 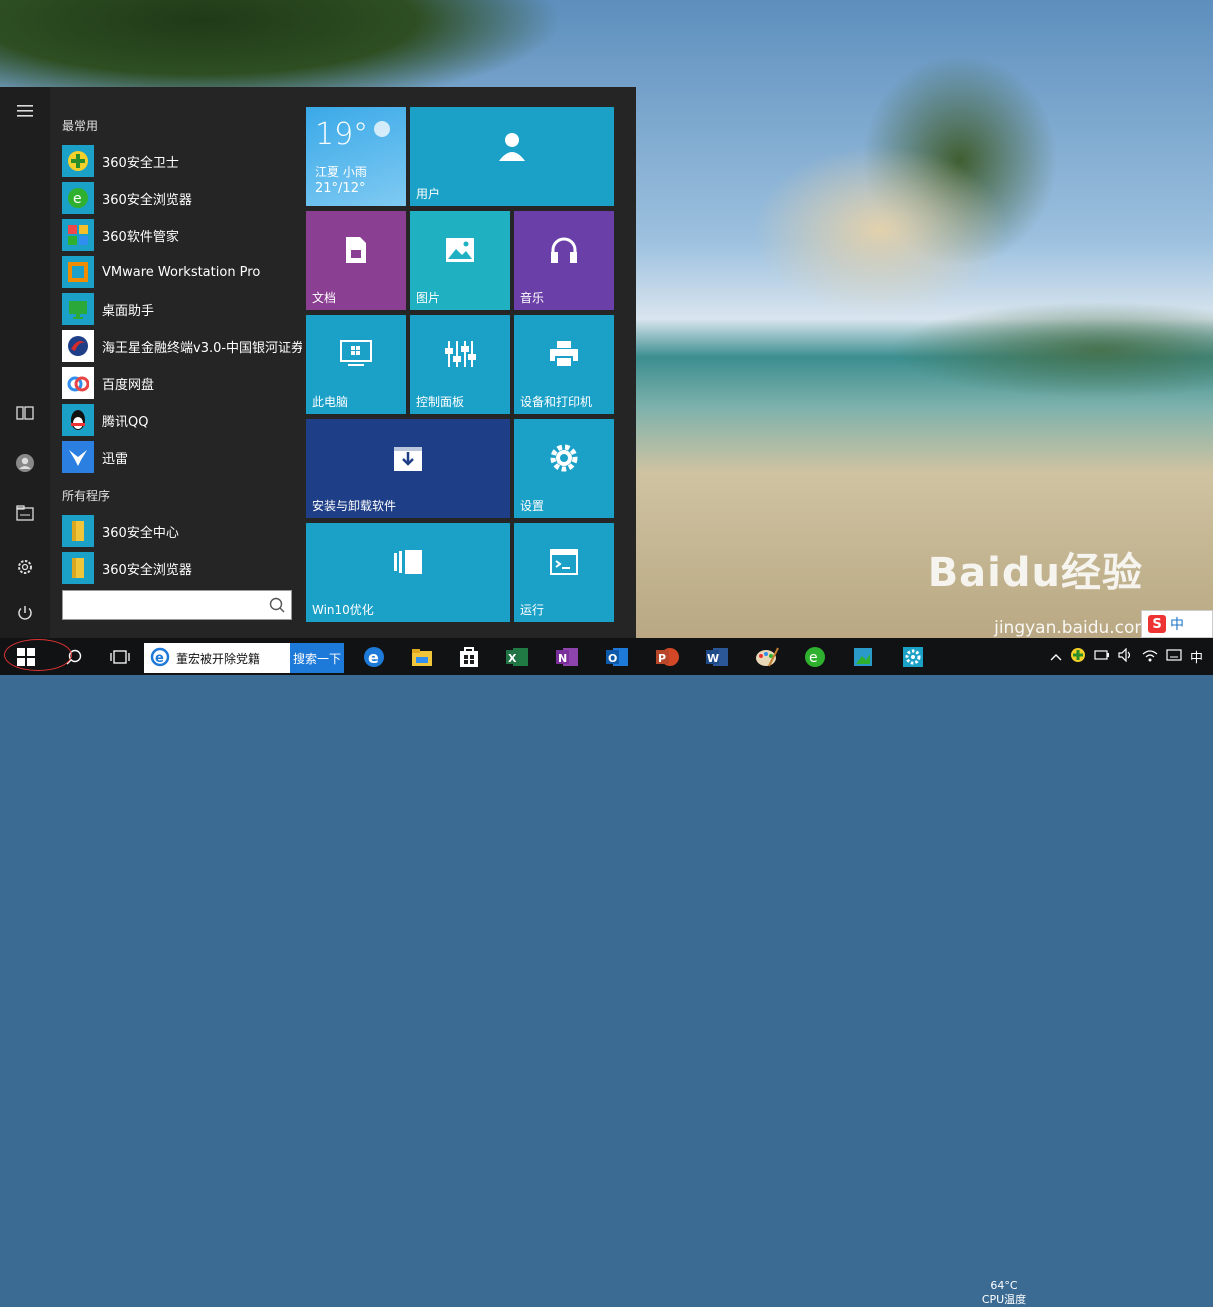 I want to click on person-icon, so click(x=512, y=147).